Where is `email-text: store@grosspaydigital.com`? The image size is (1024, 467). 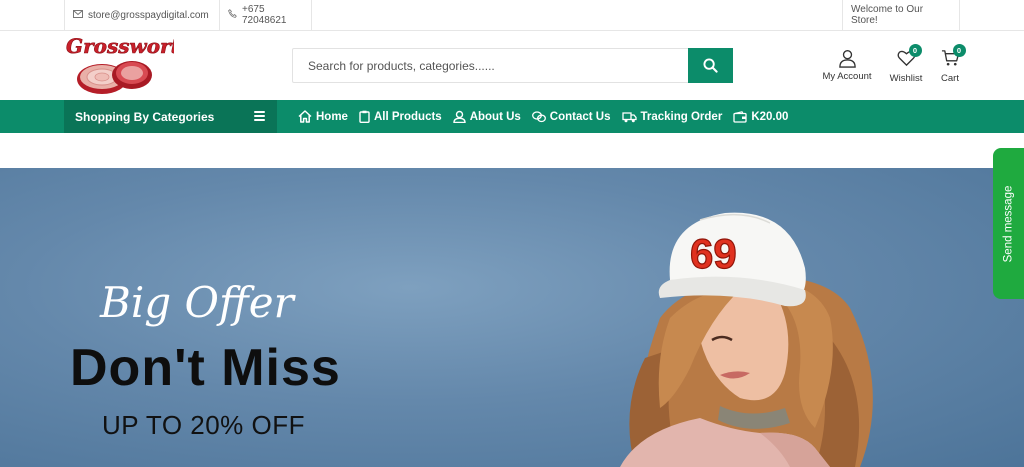
email-text: store@grosspaydigital.com is located at coordinates (148, 15).